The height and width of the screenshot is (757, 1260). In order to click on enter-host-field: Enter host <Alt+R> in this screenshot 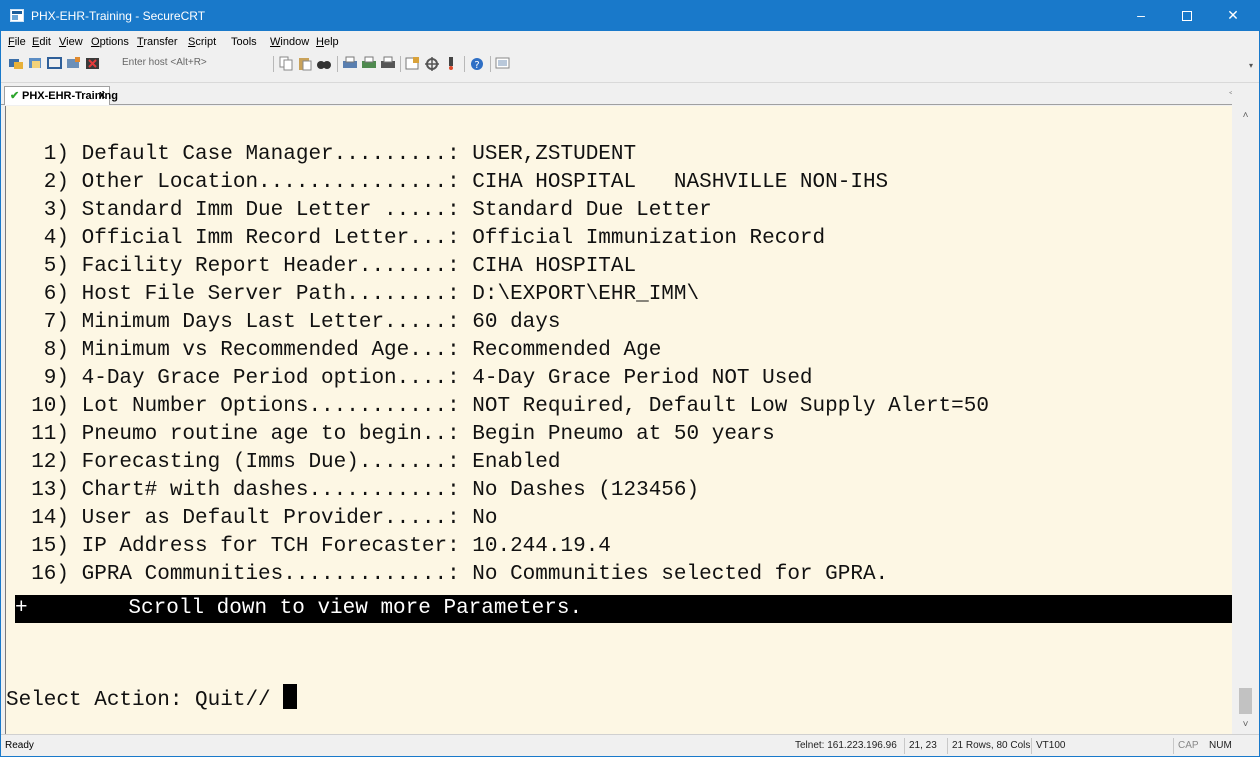, I will do `click(172, 63)`.